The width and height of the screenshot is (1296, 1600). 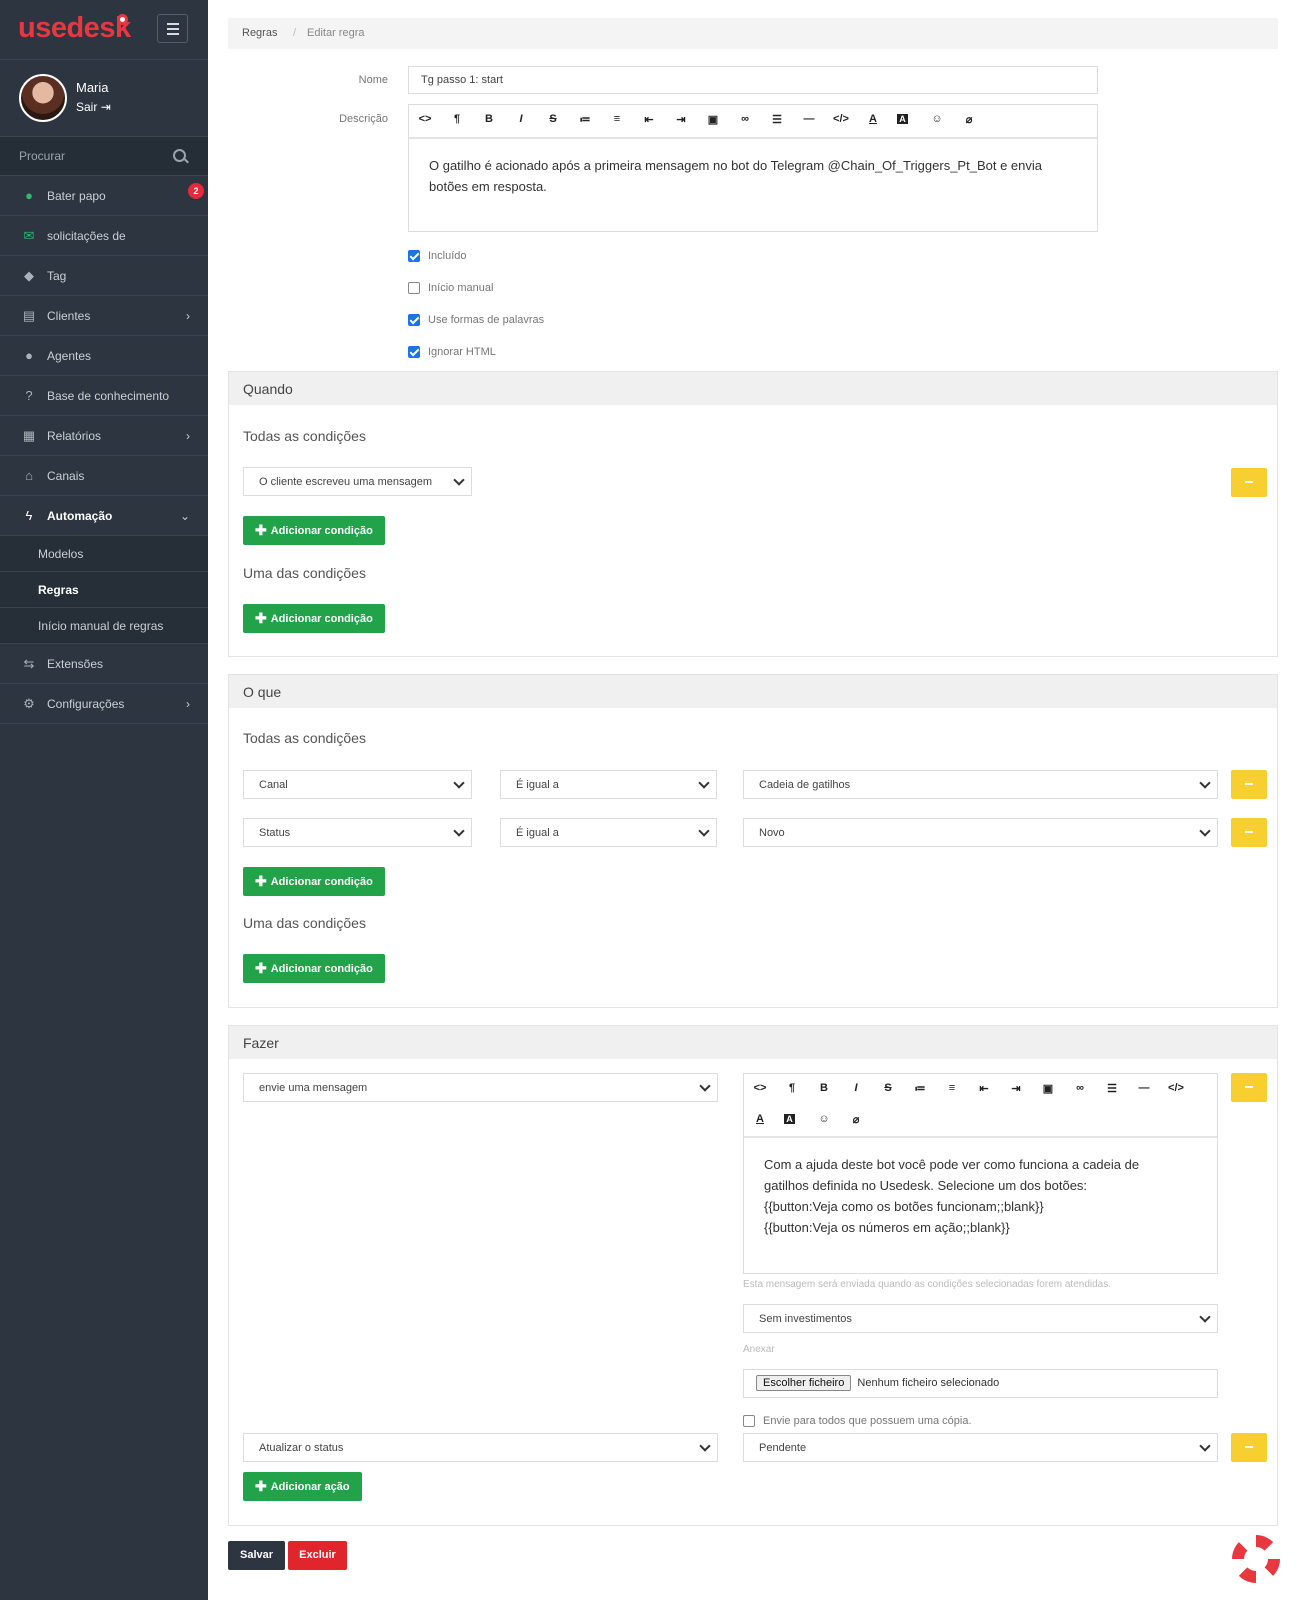 I want to click on sidebar-item-clients: ▤ Clientes ›, so click(x=104, y=316).